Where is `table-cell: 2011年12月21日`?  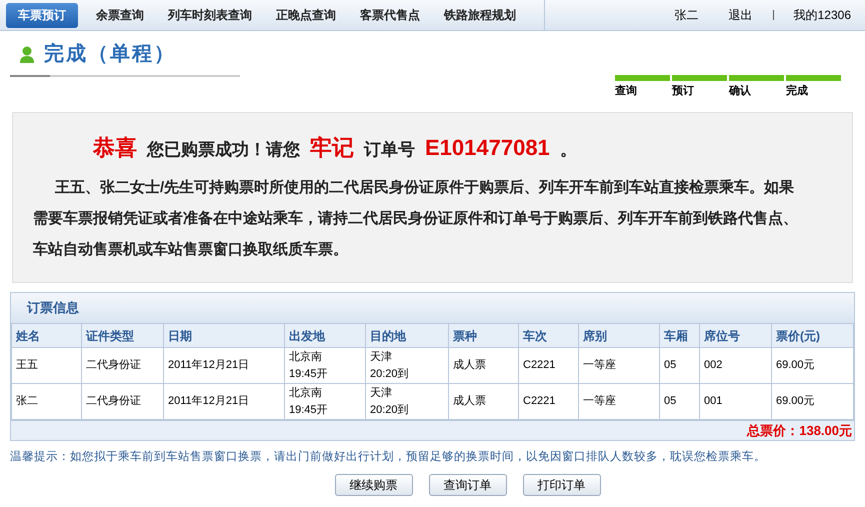 table-cell: 2011年12月21日 is located at coordinates (224, 366).